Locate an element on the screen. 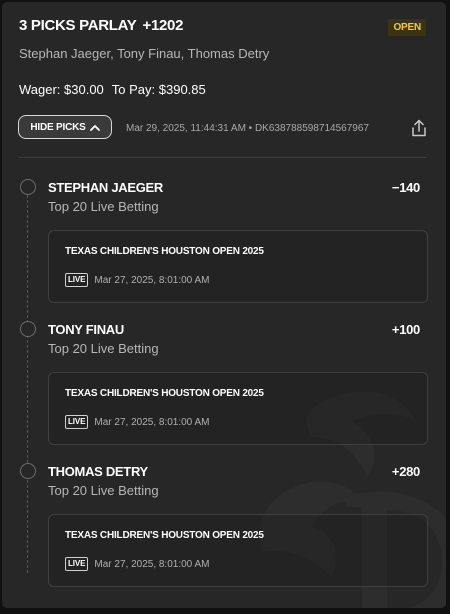 The image size is (450, 614). share-icon is located at coordinates (419, 128).